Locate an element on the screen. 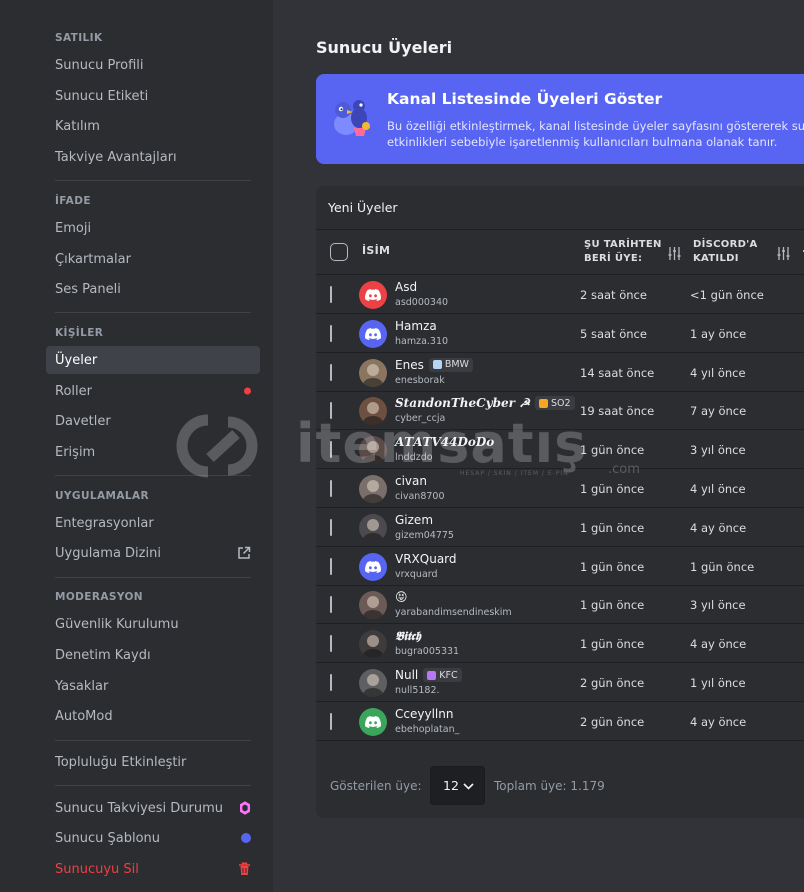 The image size is (804, 892). sidebar-item-safety-setup: Güvenlik Kurulumu is located at coordinates (153, 624).